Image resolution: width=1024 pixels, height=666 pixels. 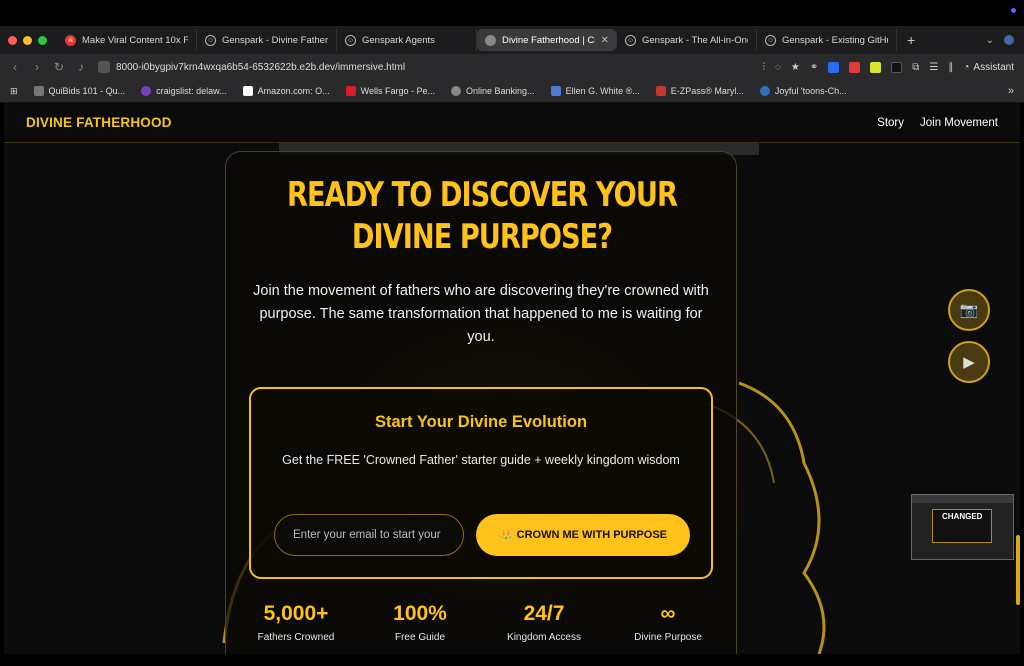 What do you see at coordinates (146, 91) in the screenshot?
I see `peace-icon` at bounding box center [146, 91].